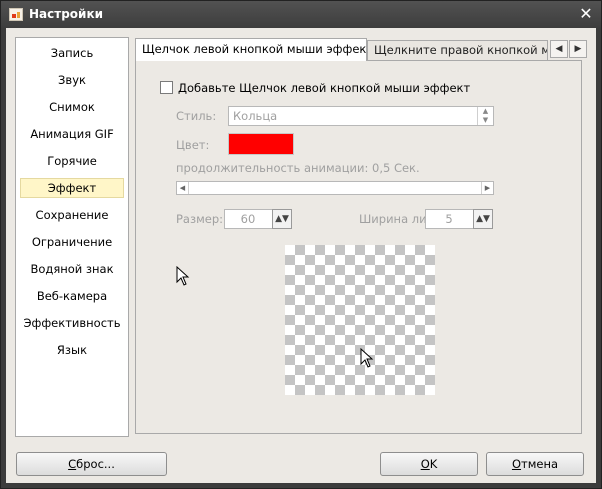  I want to click on sidebar-item-performance: Эффективность, so click(72, 323).